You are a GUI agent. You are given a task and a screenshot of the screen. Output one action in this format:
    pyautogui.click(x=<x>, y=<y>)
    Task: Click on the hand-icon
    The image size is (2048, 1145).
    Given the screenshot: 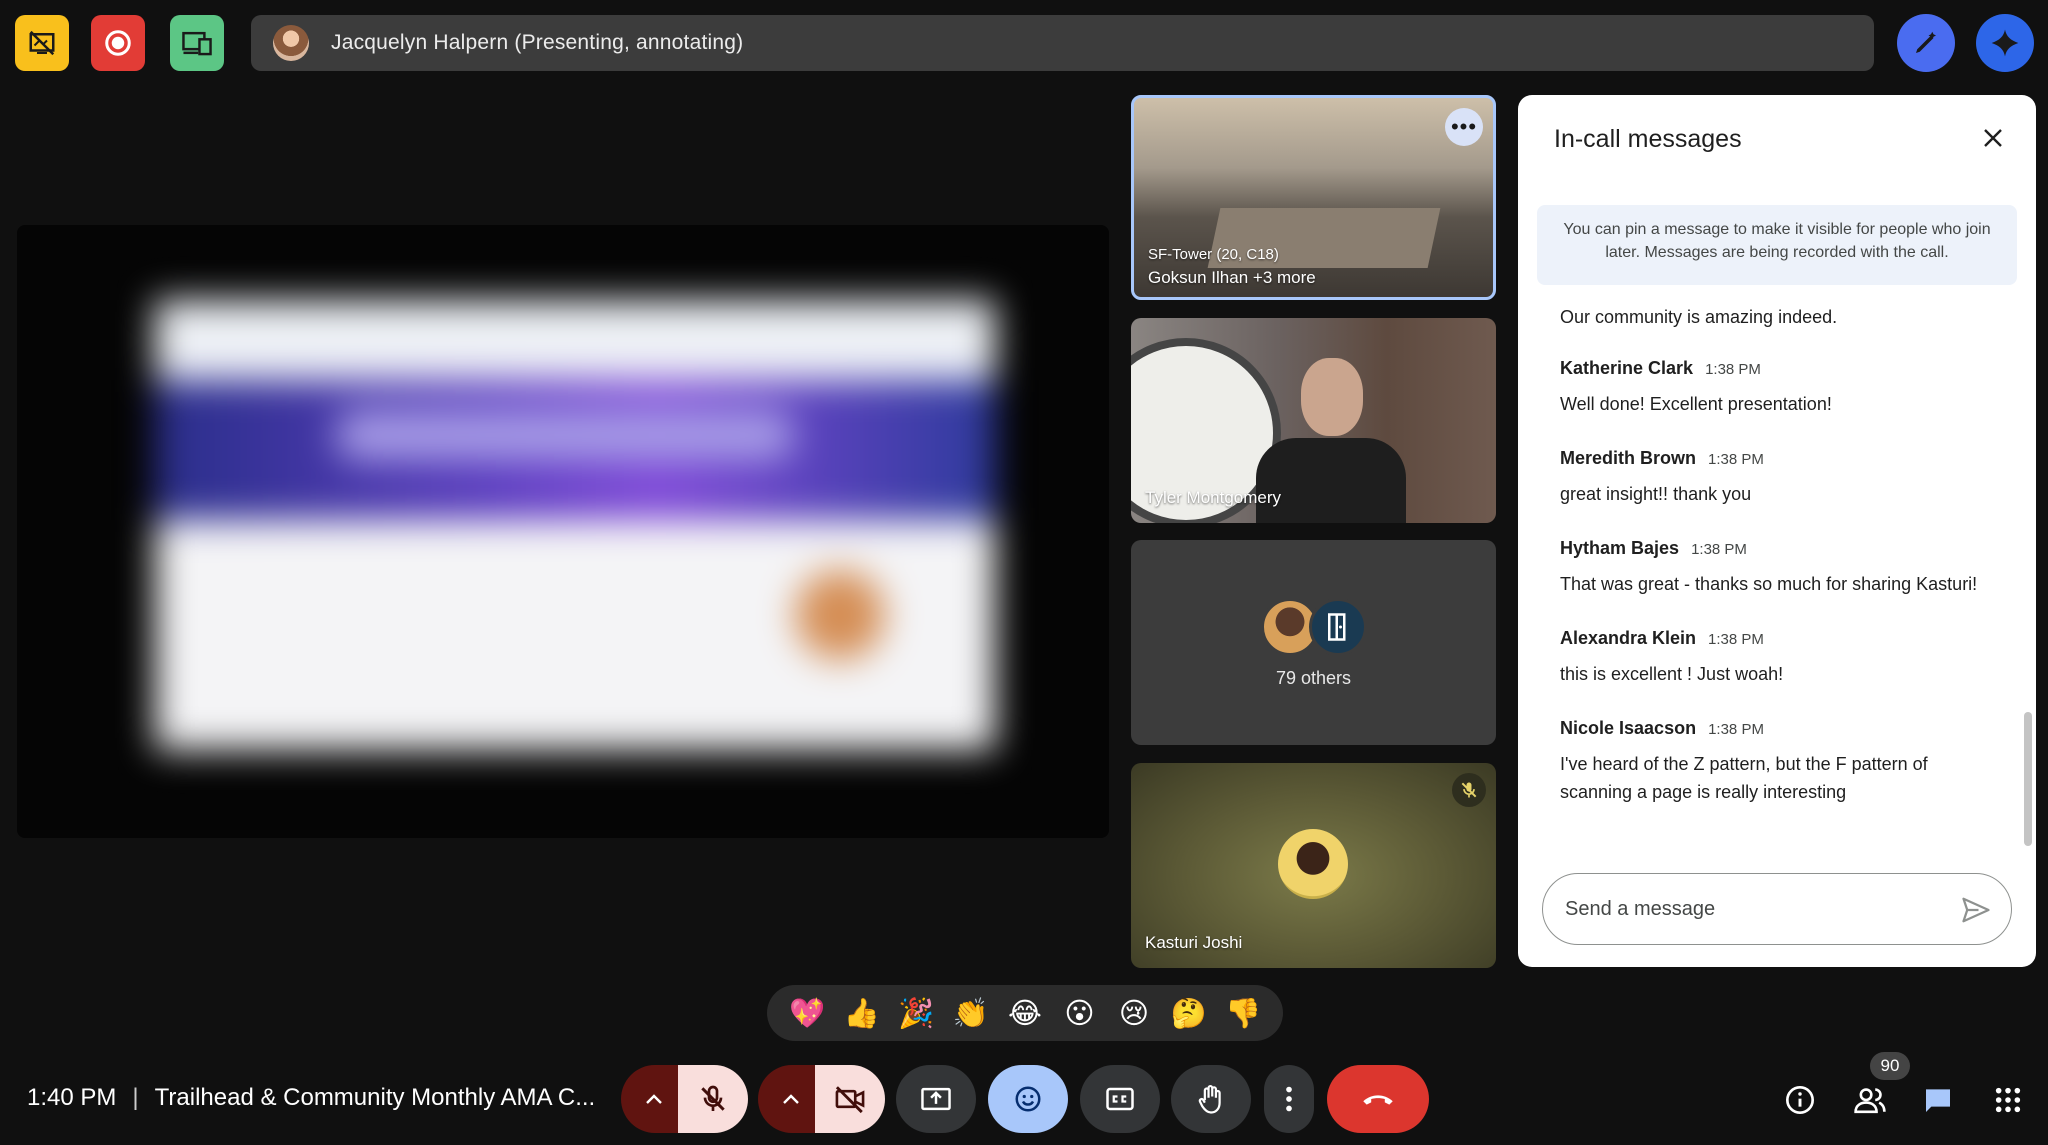 What is the action you would take?
    pyautogui.click(x=1209, y=1099)
    